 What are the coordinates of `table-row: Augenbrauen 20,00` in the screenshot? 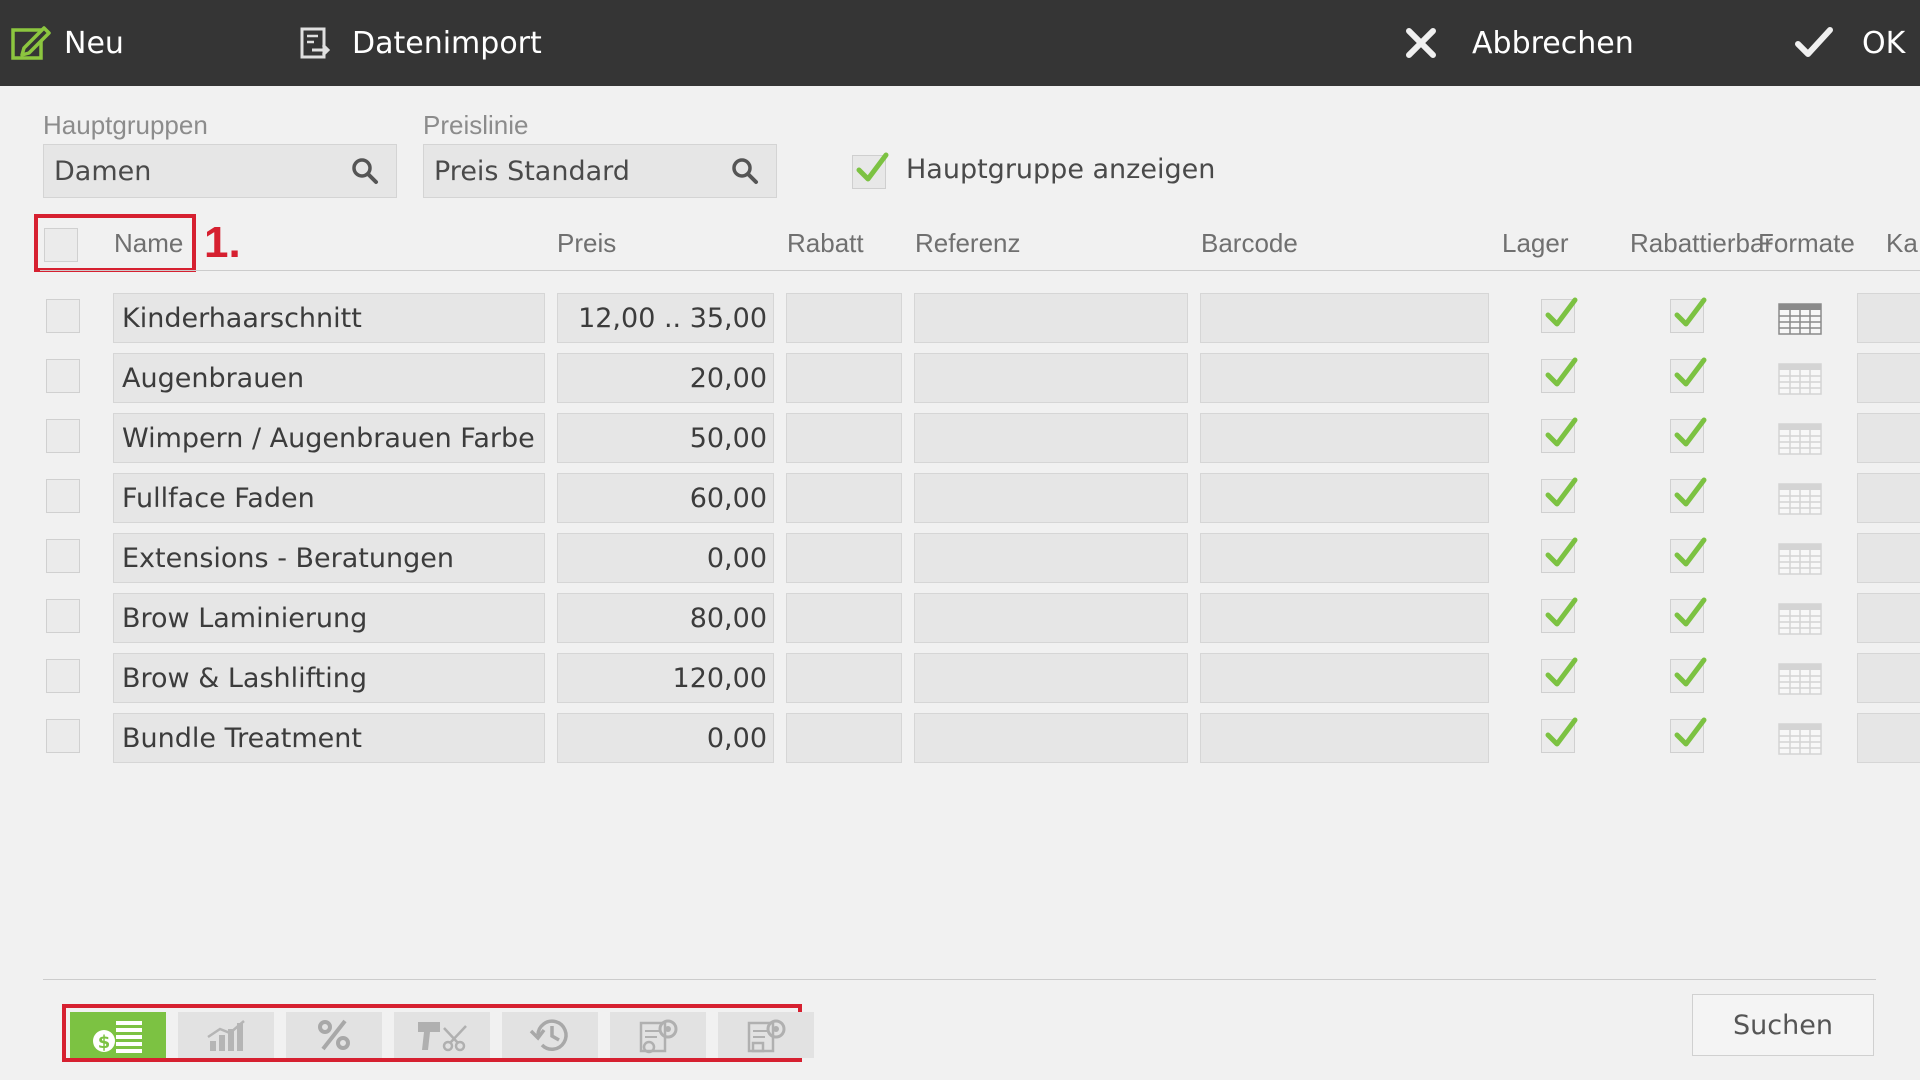 It's located at (960, 378).